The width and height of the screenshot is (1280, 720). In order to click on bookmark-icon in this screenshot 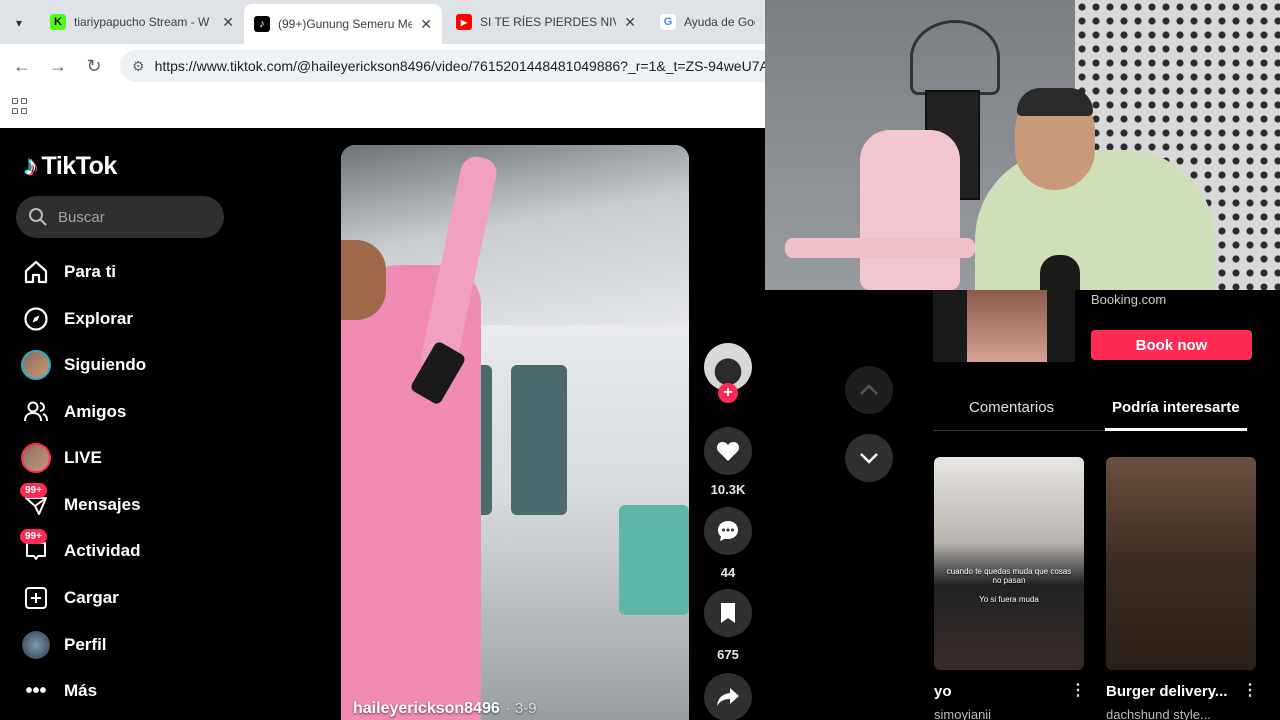, I will do `click(728, 613)`.